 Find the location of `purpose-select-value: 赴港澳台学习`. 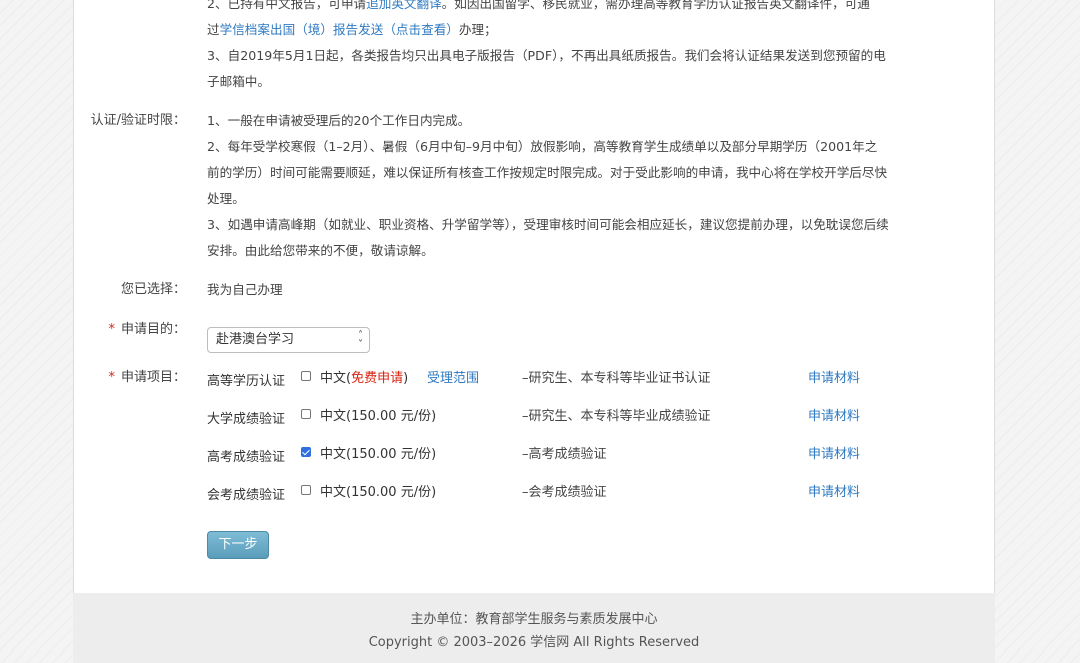

purpose-select-value: 赴港澳台学习 is located at coordinates (255, 339).